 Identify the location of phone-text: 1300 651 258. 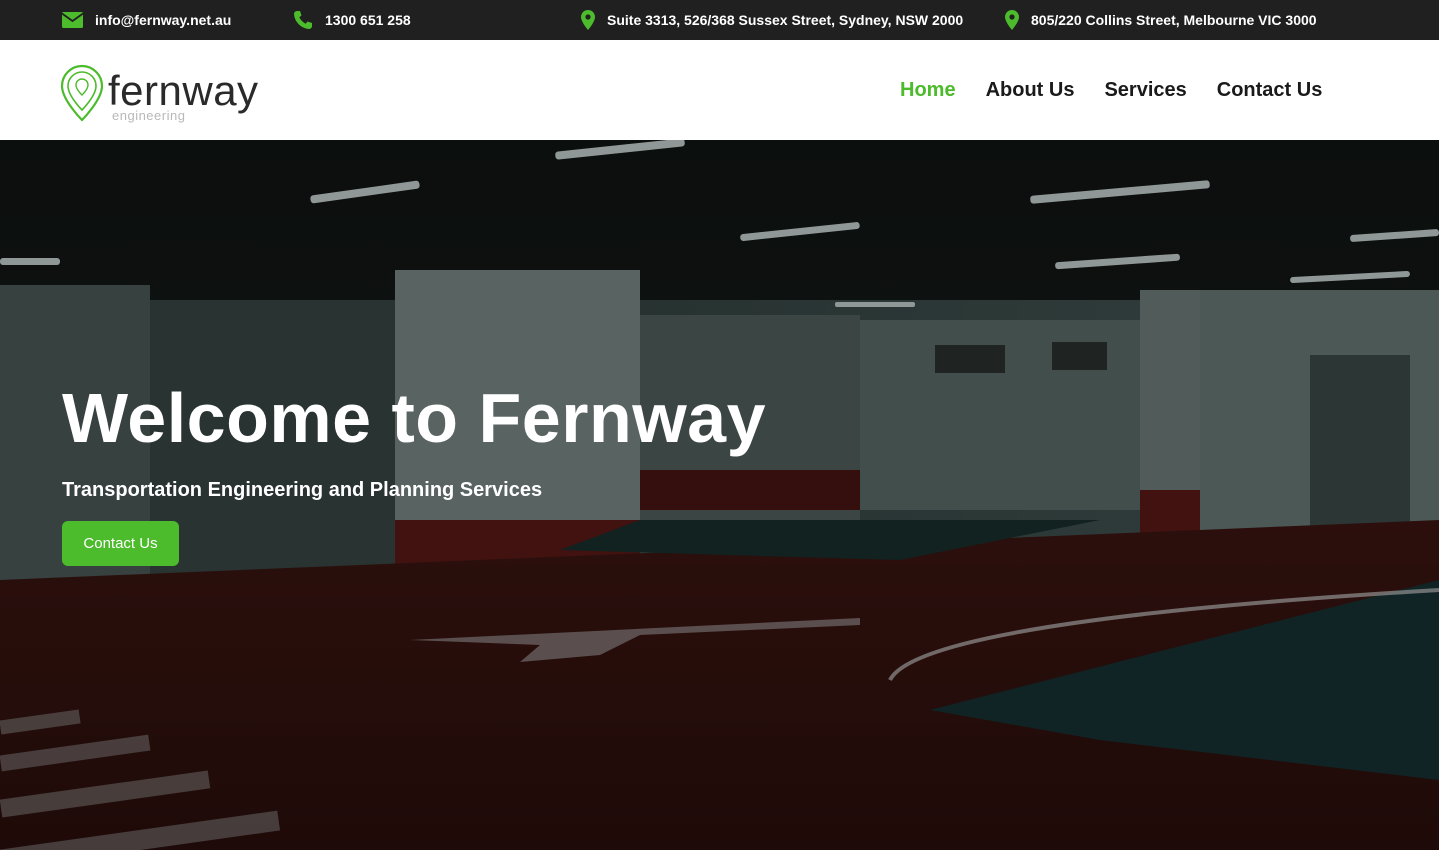
(368, 20).